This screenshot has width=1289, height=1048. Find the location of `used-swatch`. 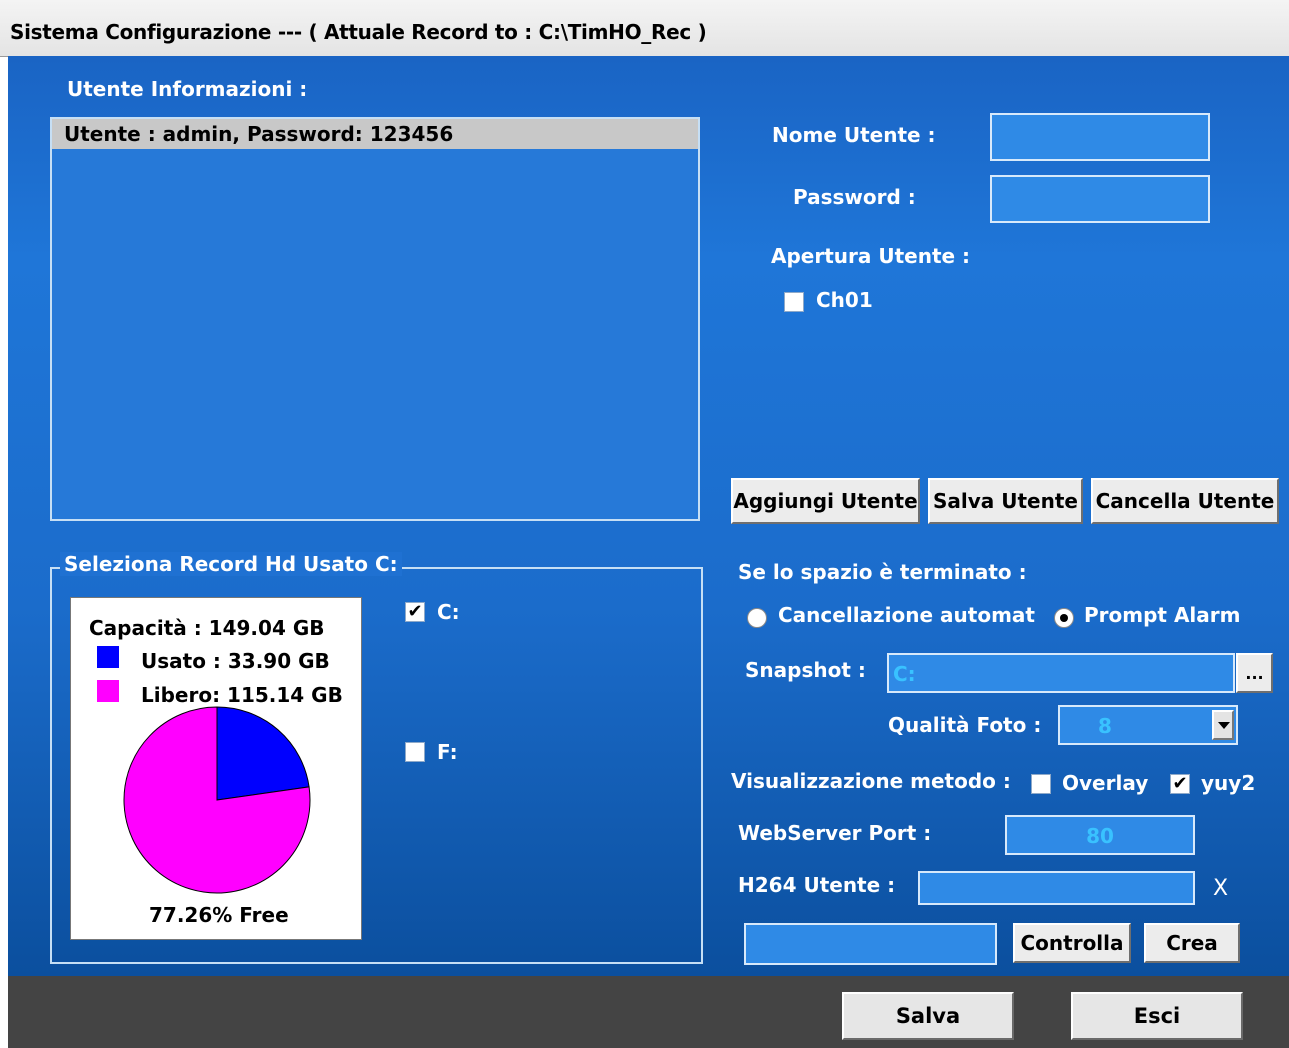

used-swatch is located at coordinates (108, 657).